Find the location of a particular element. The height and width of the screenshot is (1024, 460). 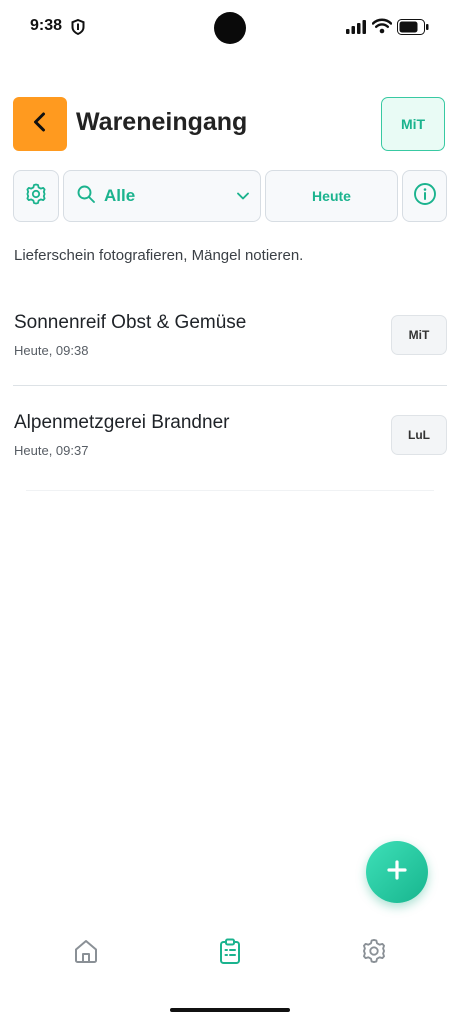

chevron-left-icon is located at coordinates (40, 124).